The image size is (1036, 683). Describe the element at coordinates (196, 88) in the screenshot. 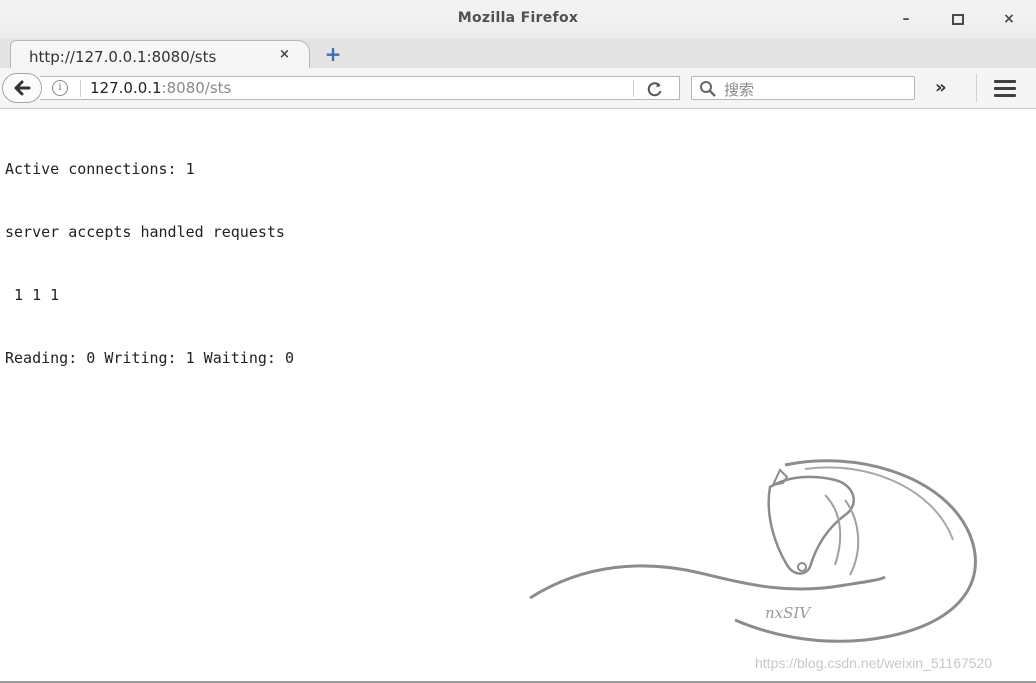

I see `url-path: :8080/sts` at that location.